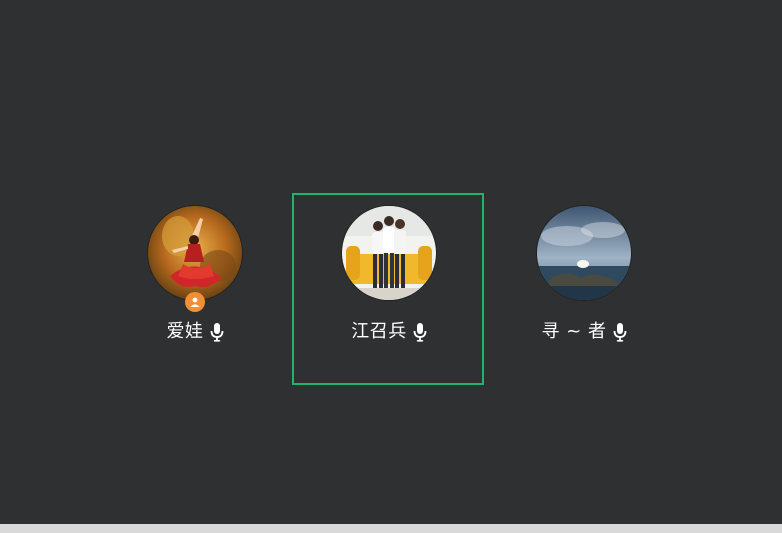 This screenshot has width=782, height=533. Describe the element at coordinates (574, 331) in the screenshot. I see `participant-name: 寻 ~ 者` at that location.